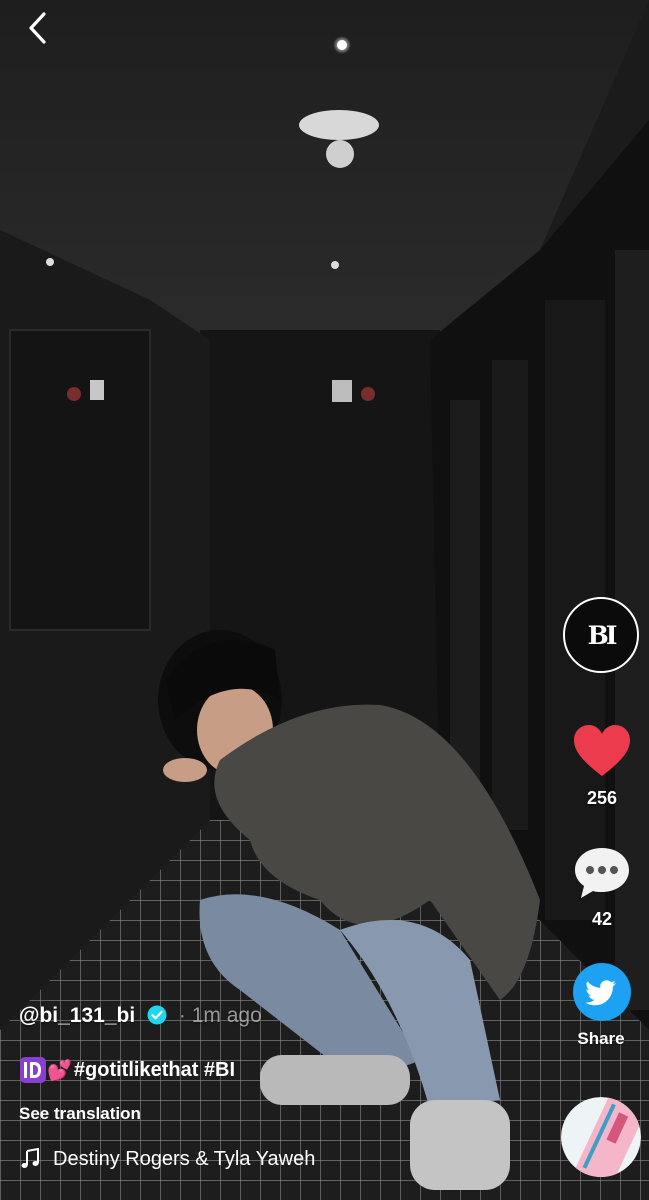  I want to click on see-translation-link: See translation, so click(80, 1114).